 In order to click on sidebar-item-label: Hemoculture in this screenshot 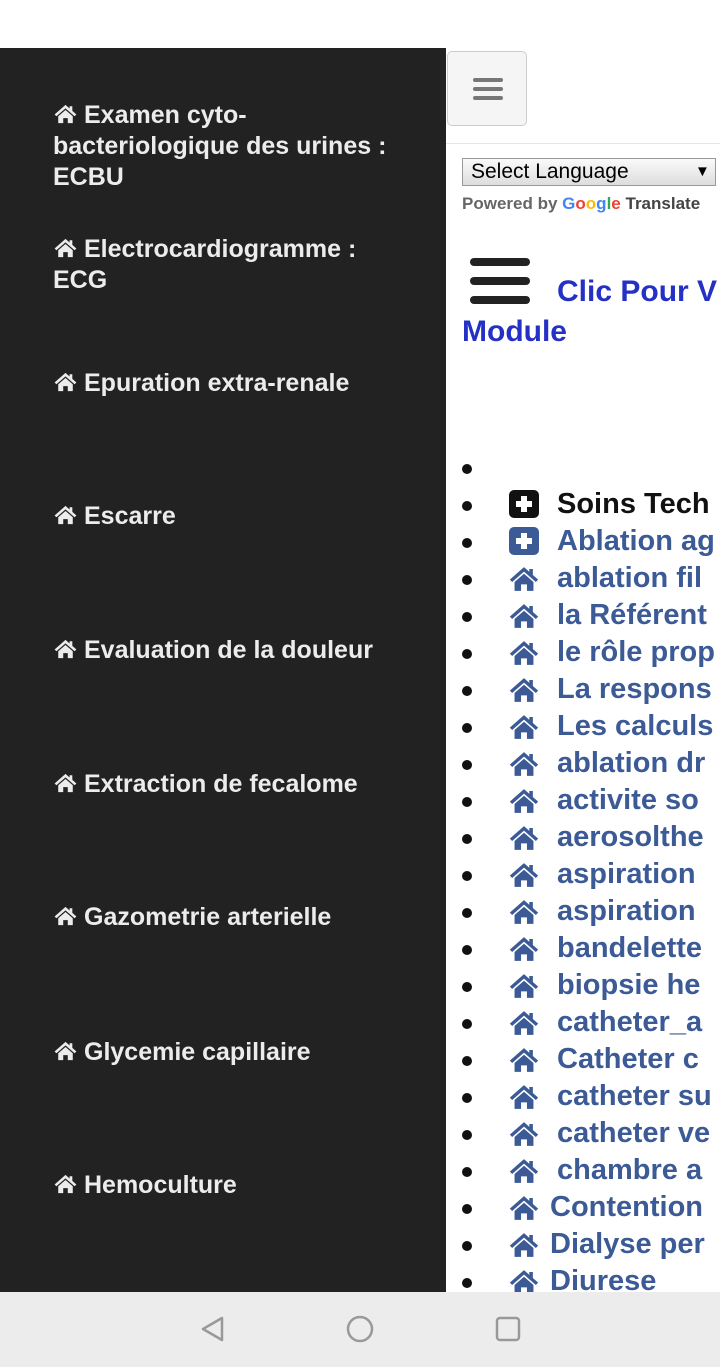, I will do `click(160, 1185)`.